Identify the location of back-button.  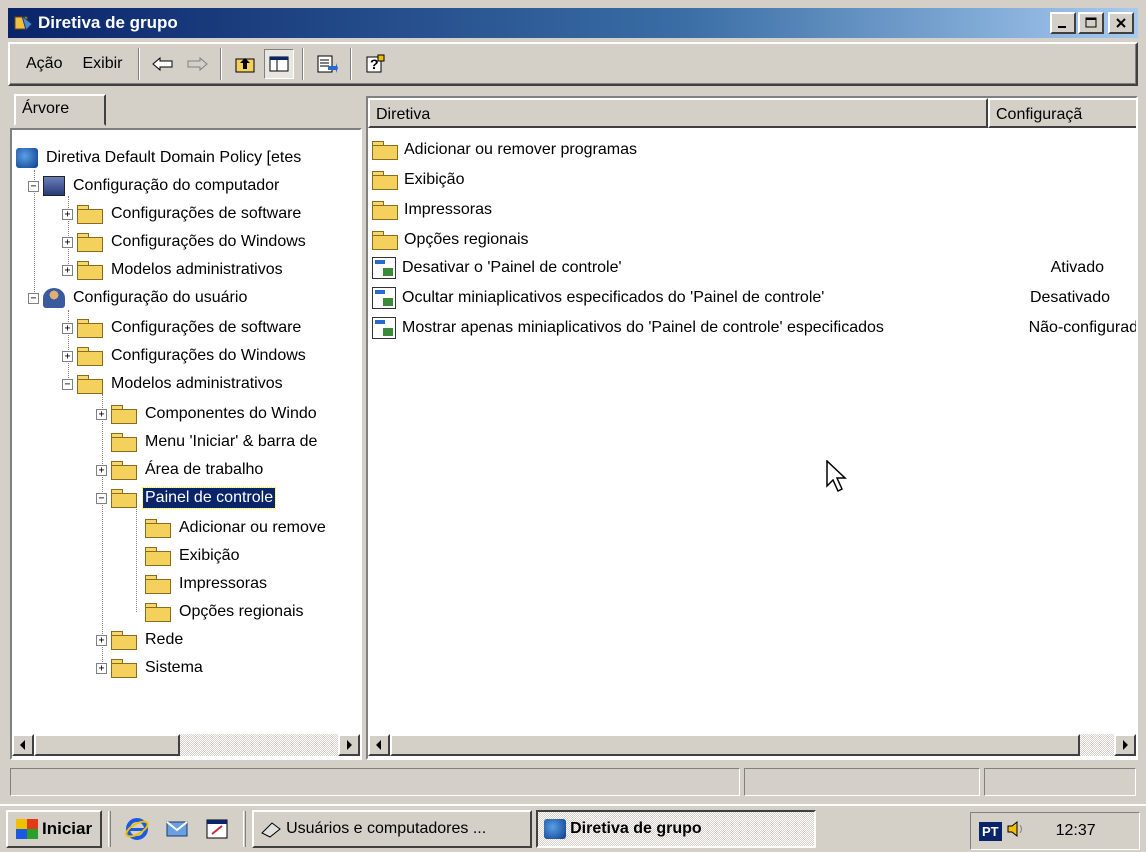
(163, 64).